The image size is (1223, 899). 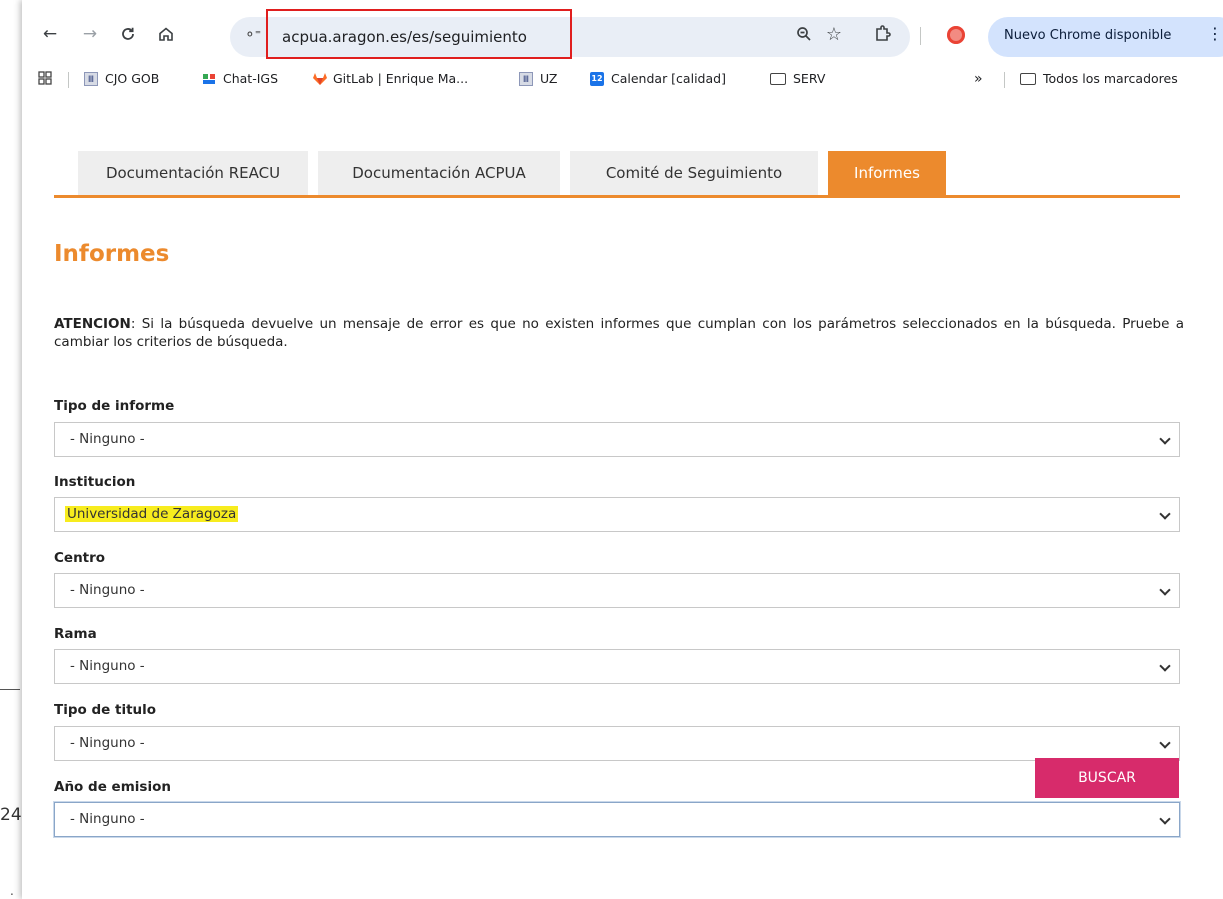 I want to click on select-rama: - Ninguno -, so click(x=617, y=666).